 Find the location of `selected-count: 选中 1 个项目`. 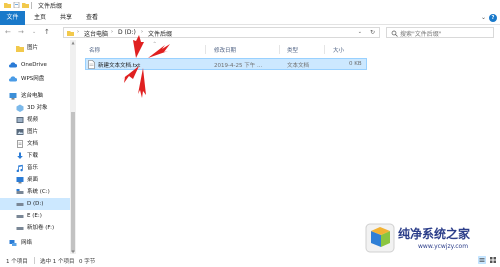

selected-count: 选中 1 个项目 is located at coordinates (57, 262).